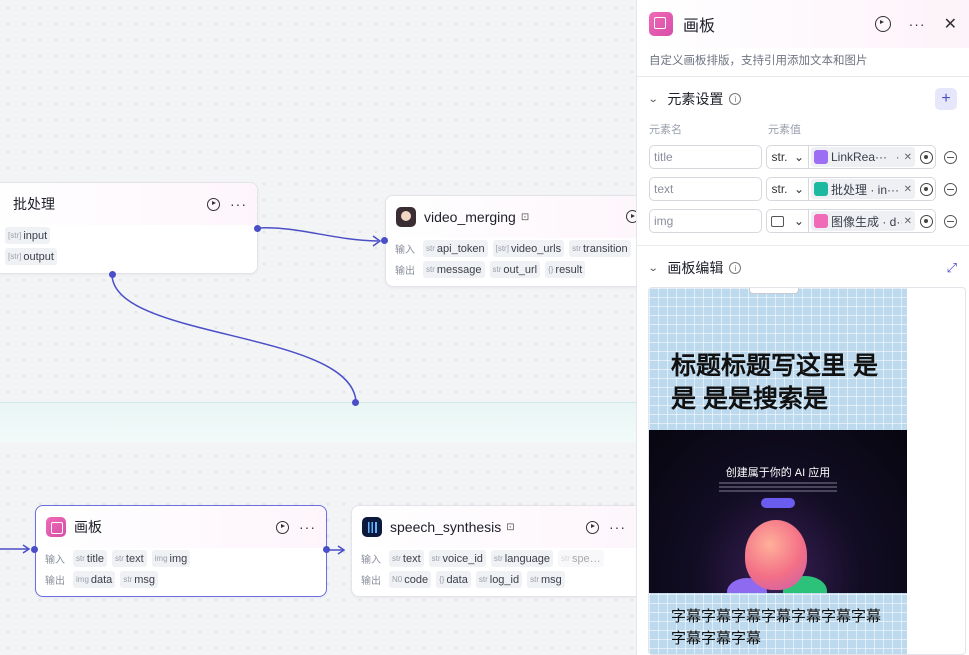  I want to click on expand-icon: ⤢, so click(952, 268).